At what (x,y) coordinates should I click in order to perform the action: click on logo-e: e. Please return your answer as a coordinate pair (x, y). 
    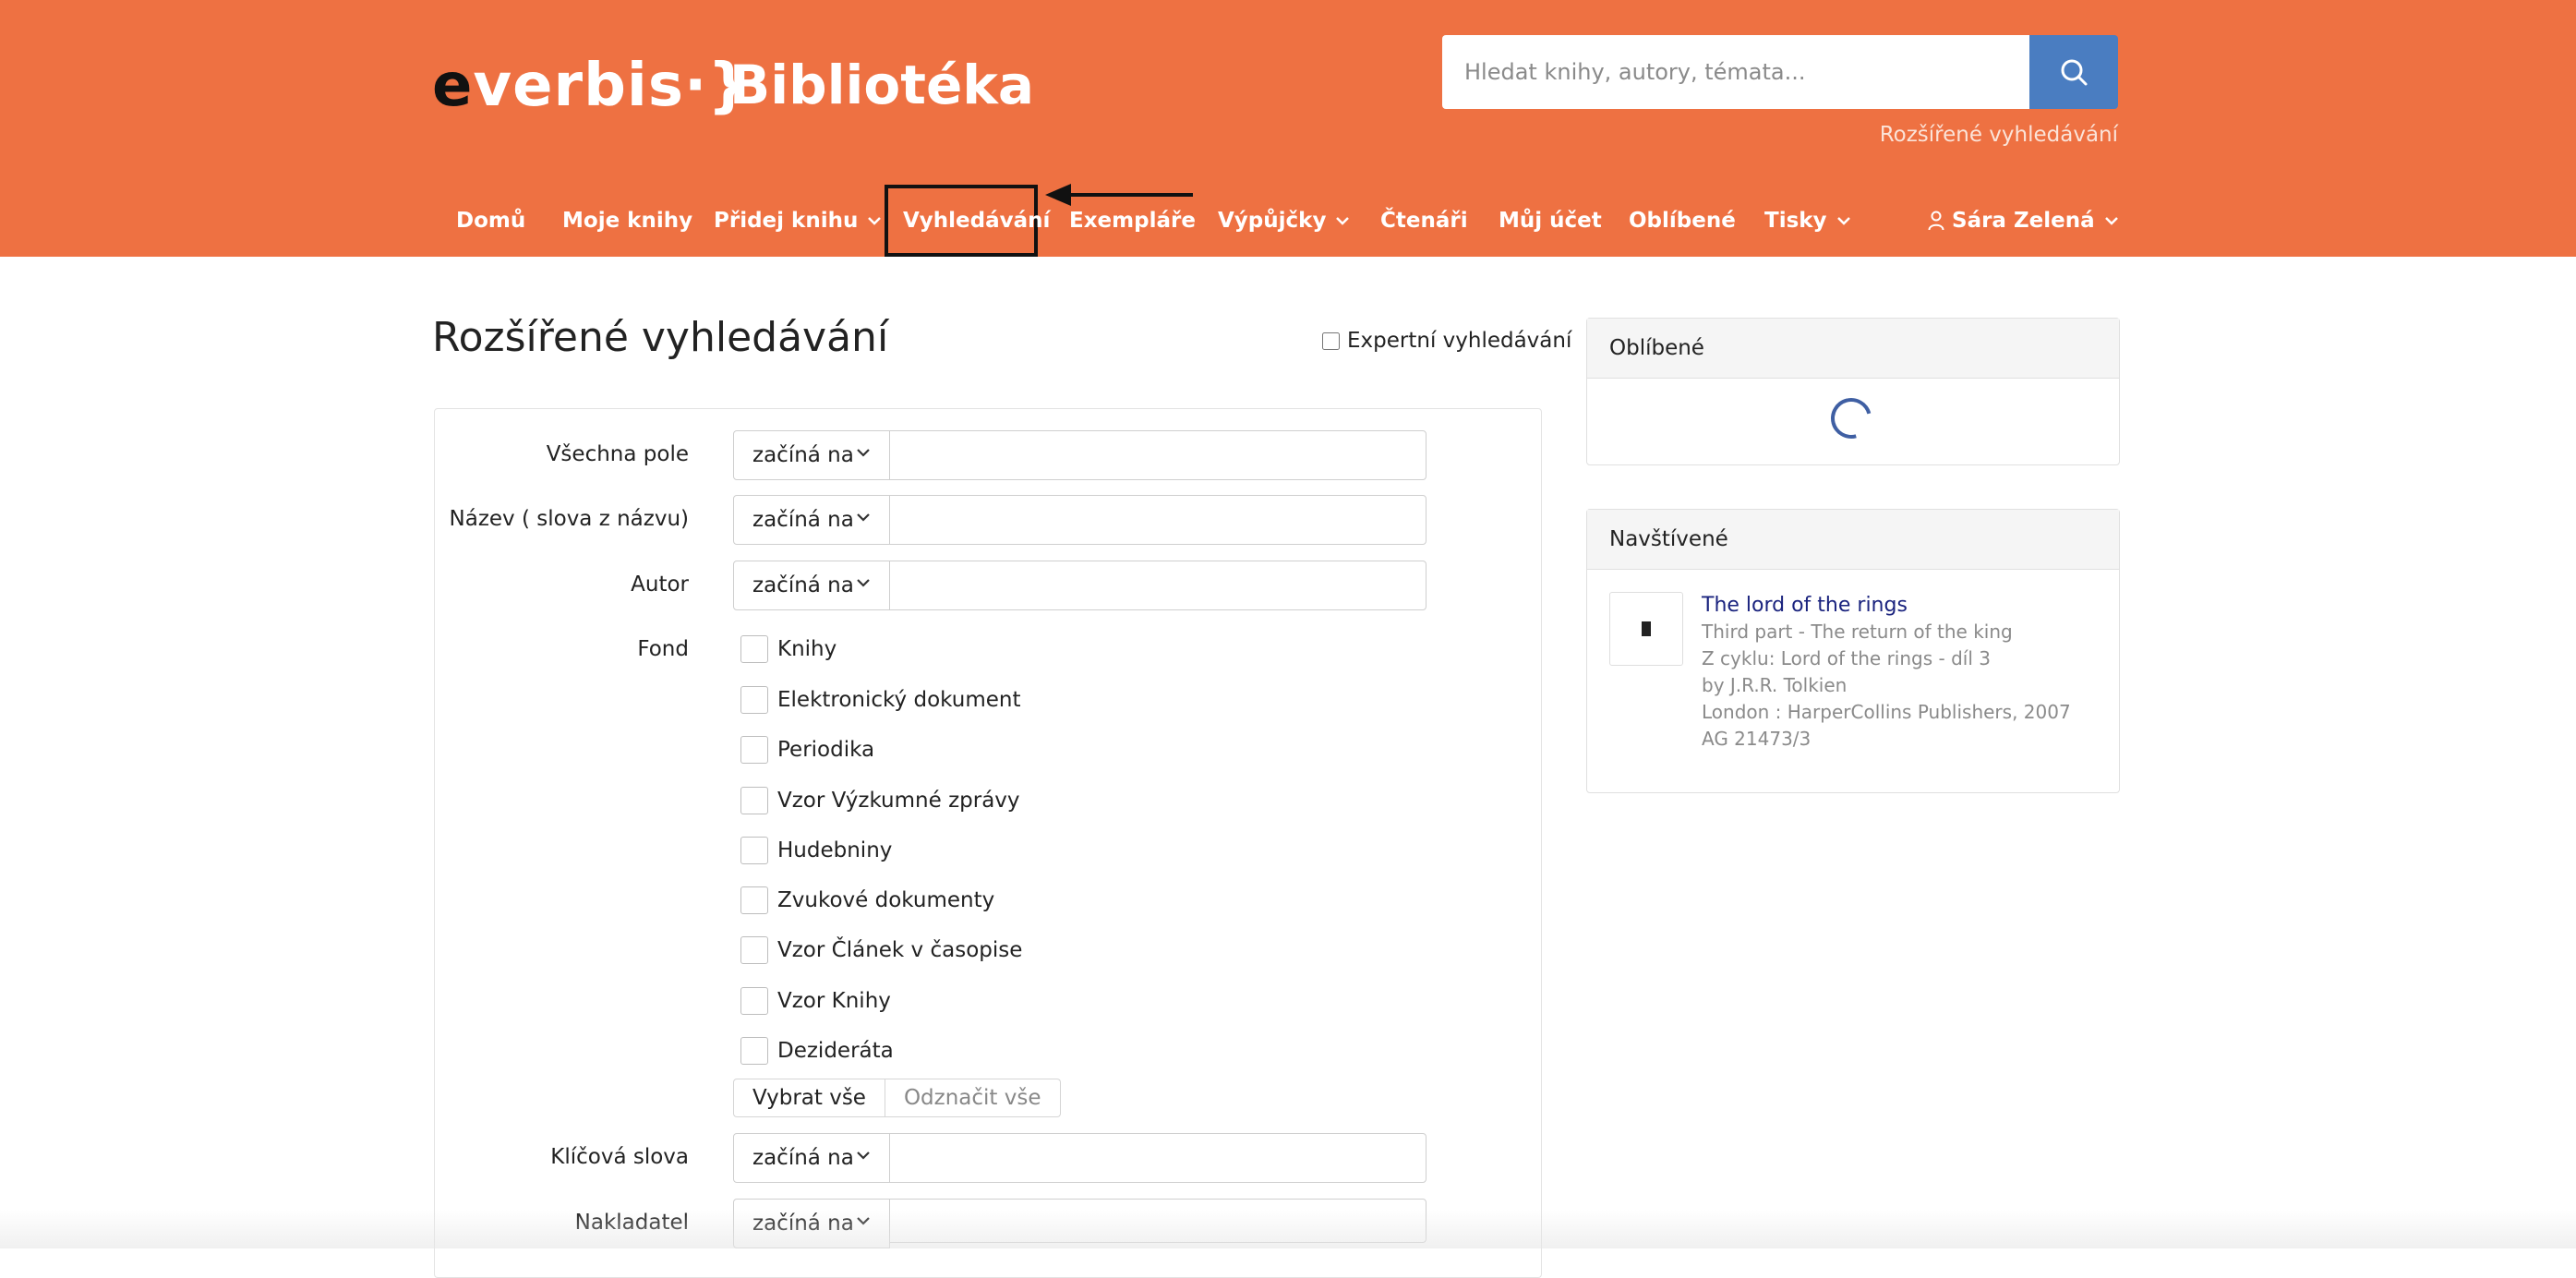
    Looking at the image, I should click on (453, 86).